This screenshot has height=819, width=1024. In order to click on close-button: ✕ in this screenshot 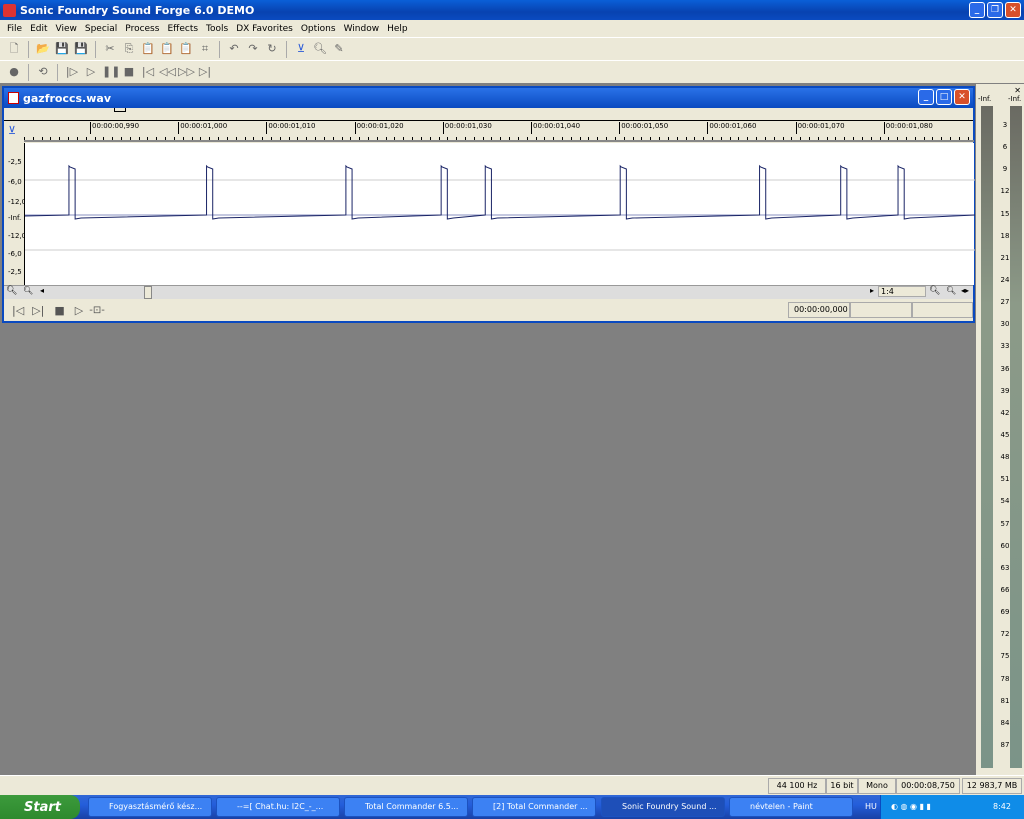, I will do `click(1013, 10)`.